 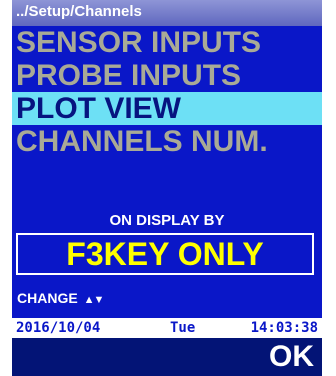 I want to click on menu-item-sensor-inputs: SENSOR INPUTS, so click(x=167, y=42).